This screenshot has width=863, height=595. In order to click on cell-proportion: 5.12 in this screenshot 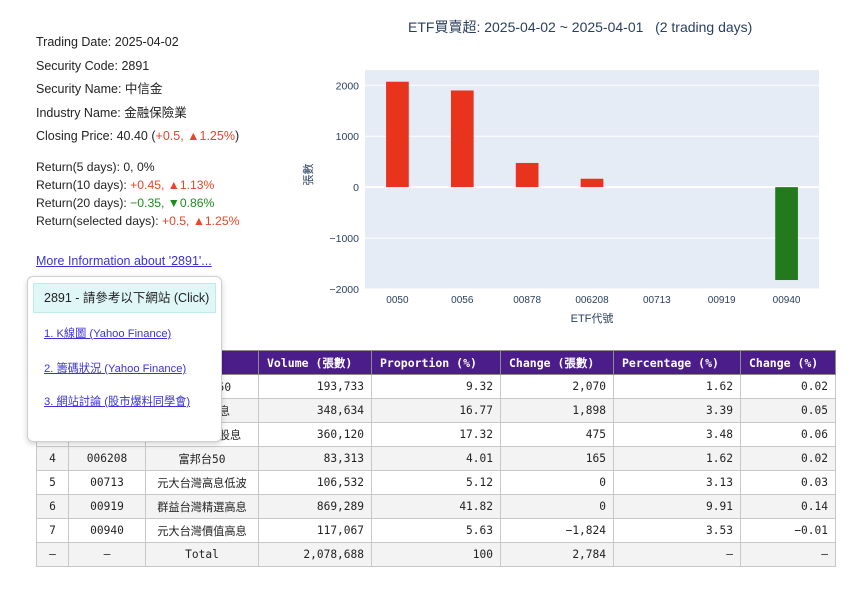, I will do `click(436, 482)`.